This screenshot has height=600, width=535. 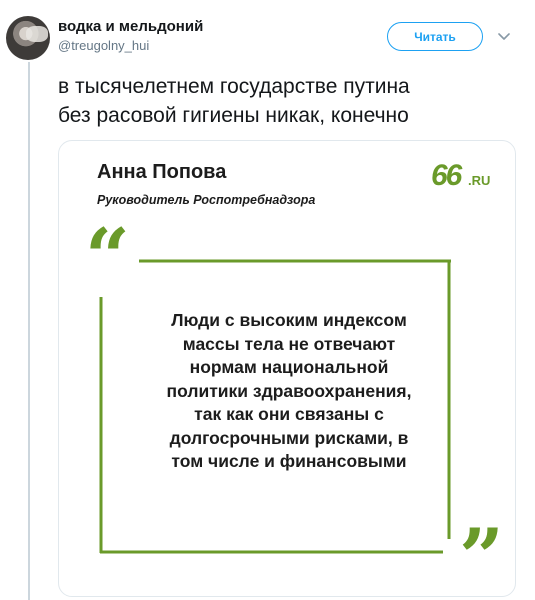 What do you see at coordinates (233, 115) in the screenshot?
I see `tweet-text-line: без расовой гигиены никак, конечно` at bounding box center [233, 115].